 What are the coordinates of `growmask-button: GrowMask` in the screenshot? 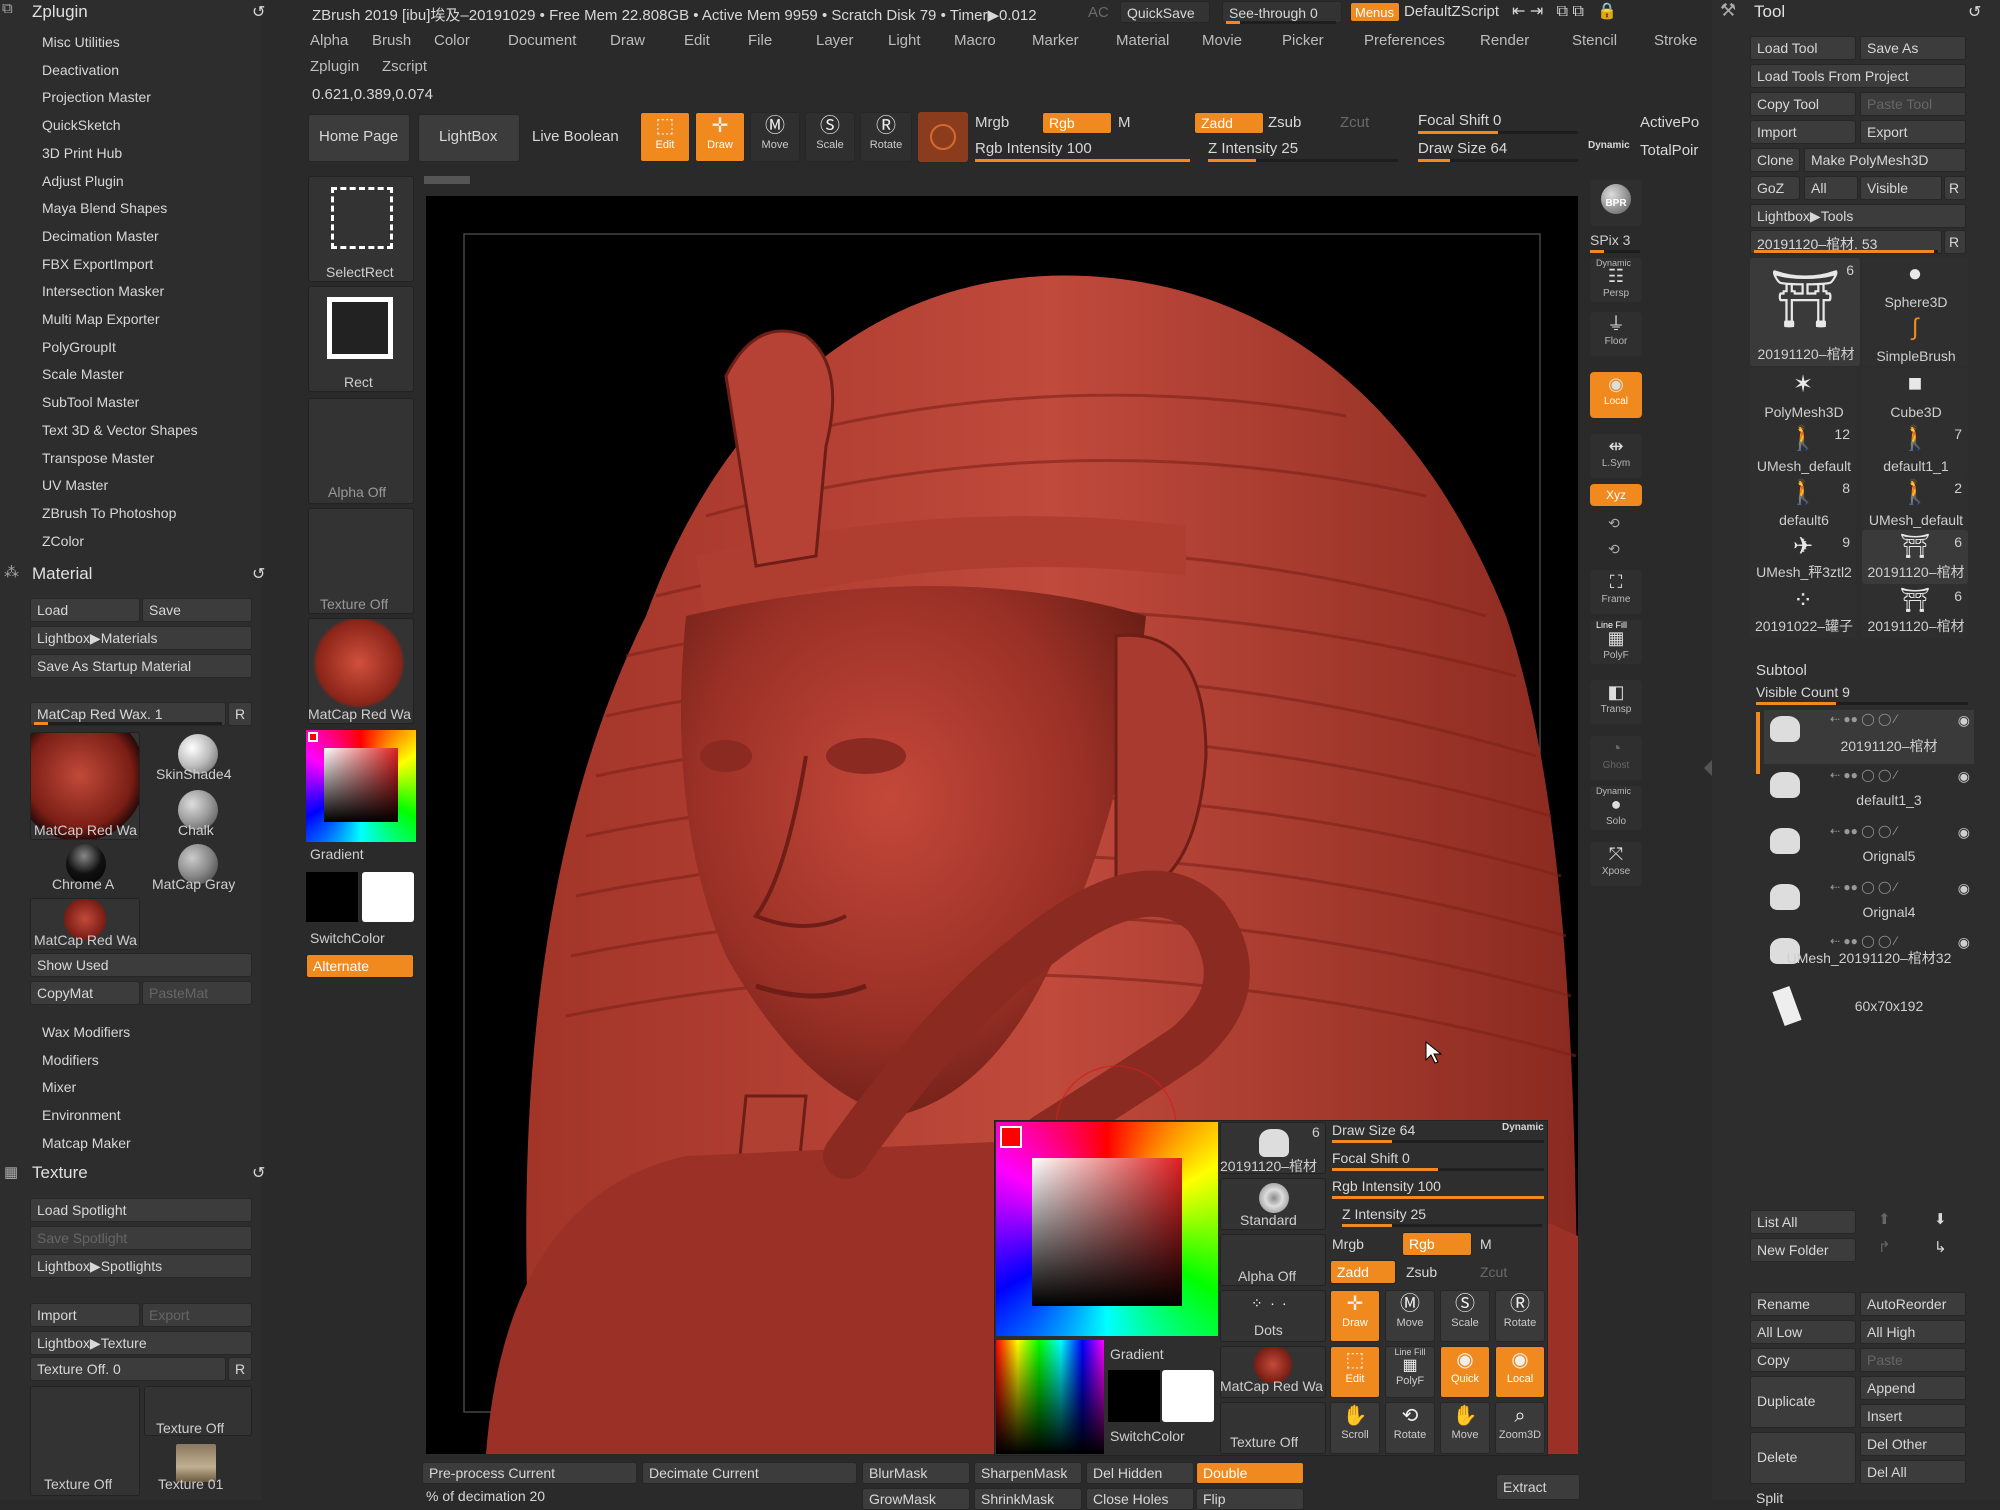 It's located at (916, 1499).